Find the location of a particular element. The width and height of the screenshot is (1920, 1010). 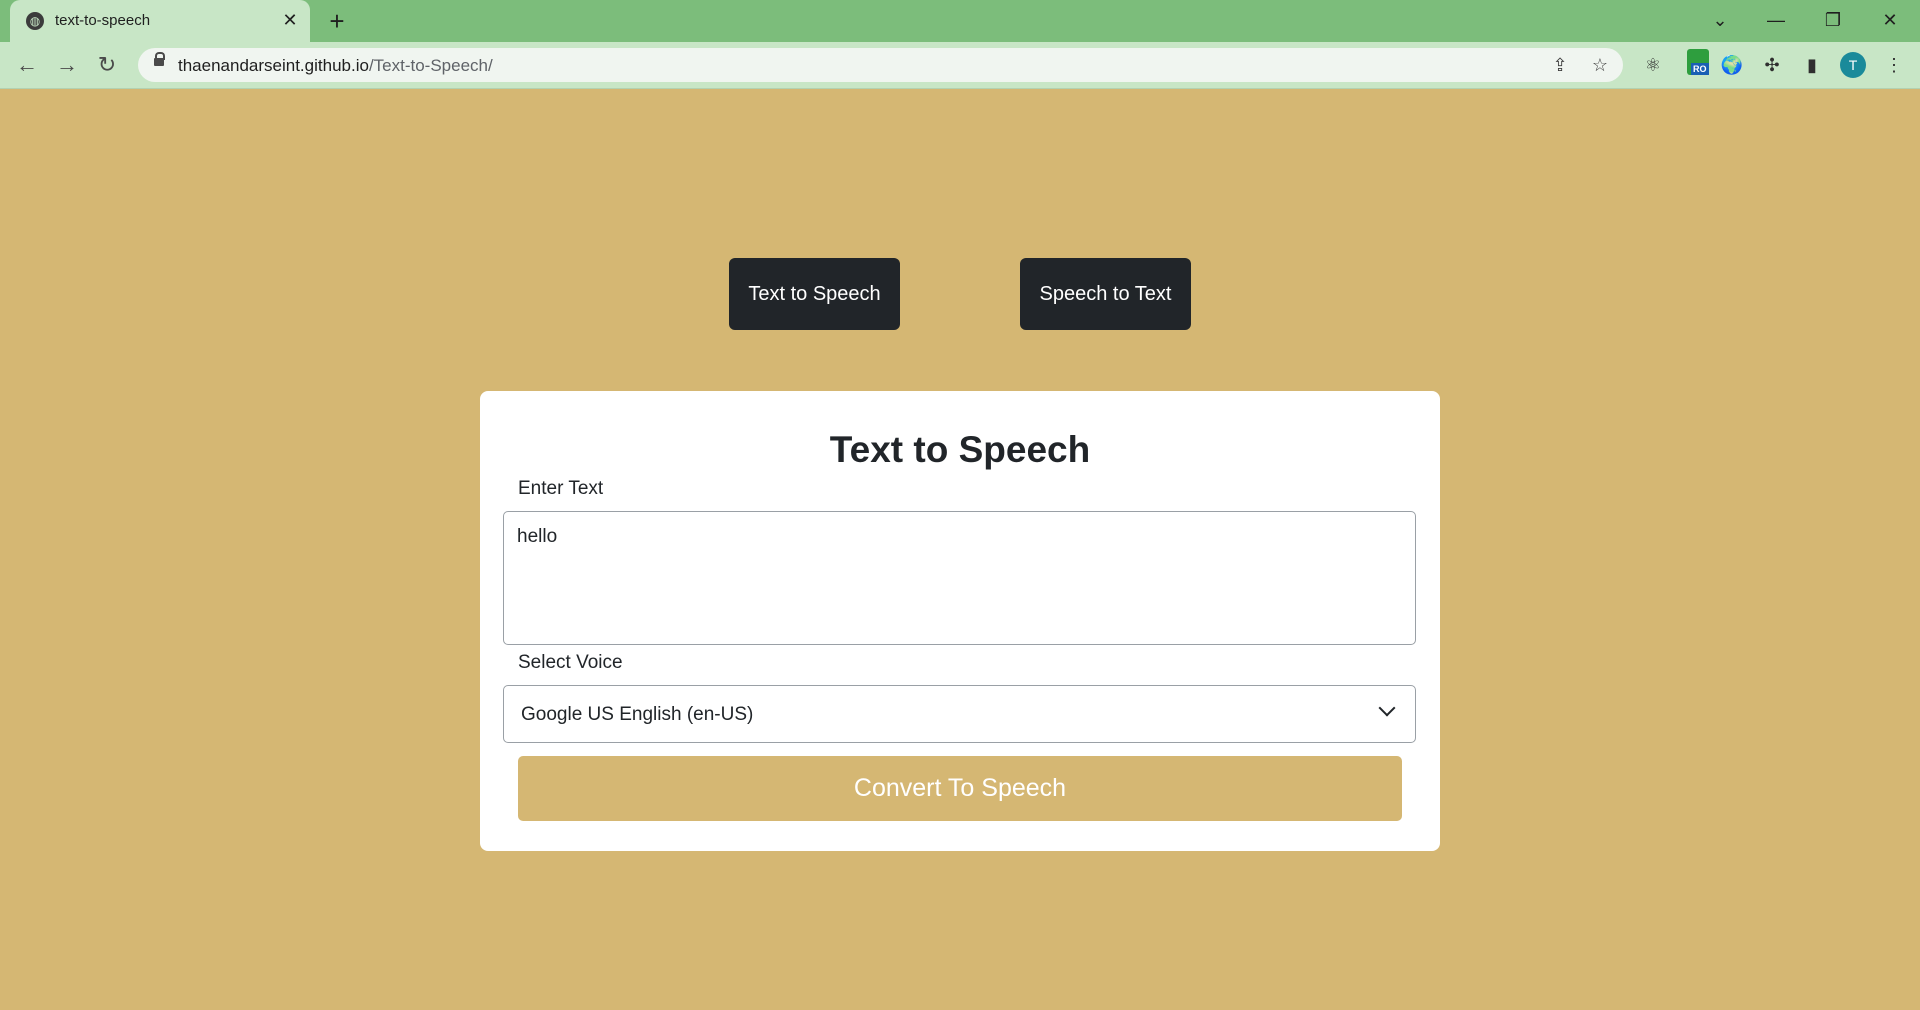

globe-extension-icon: 🌍 is located at coordinates (1732, 65).